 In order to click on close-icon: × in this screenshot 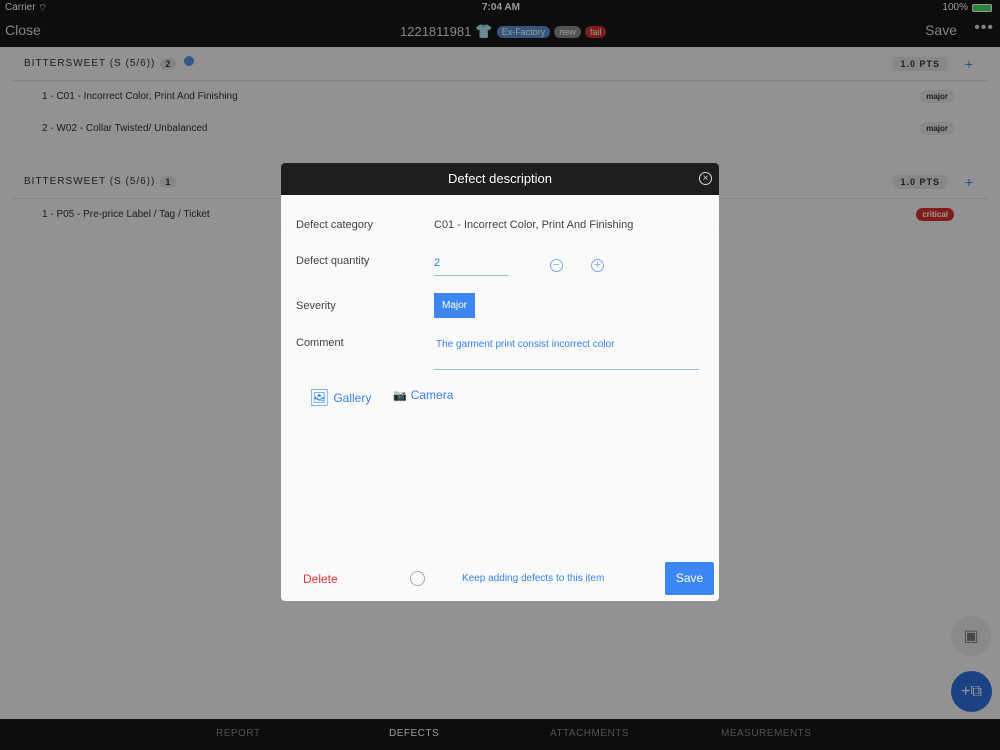, I will do `click(705, 178)`.